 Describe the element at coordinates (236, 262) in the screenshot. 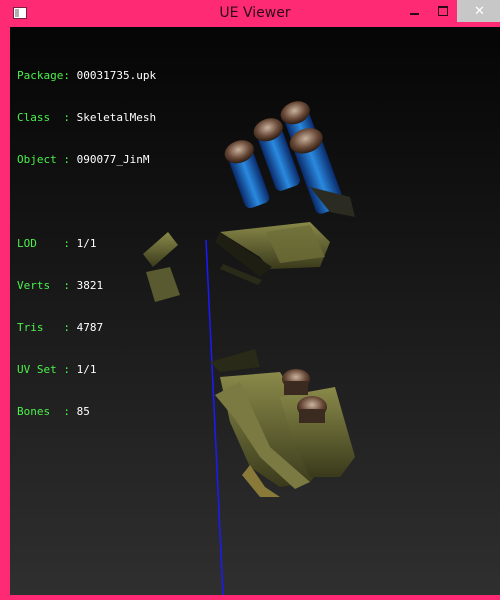

I see `strap-upper` at that location.